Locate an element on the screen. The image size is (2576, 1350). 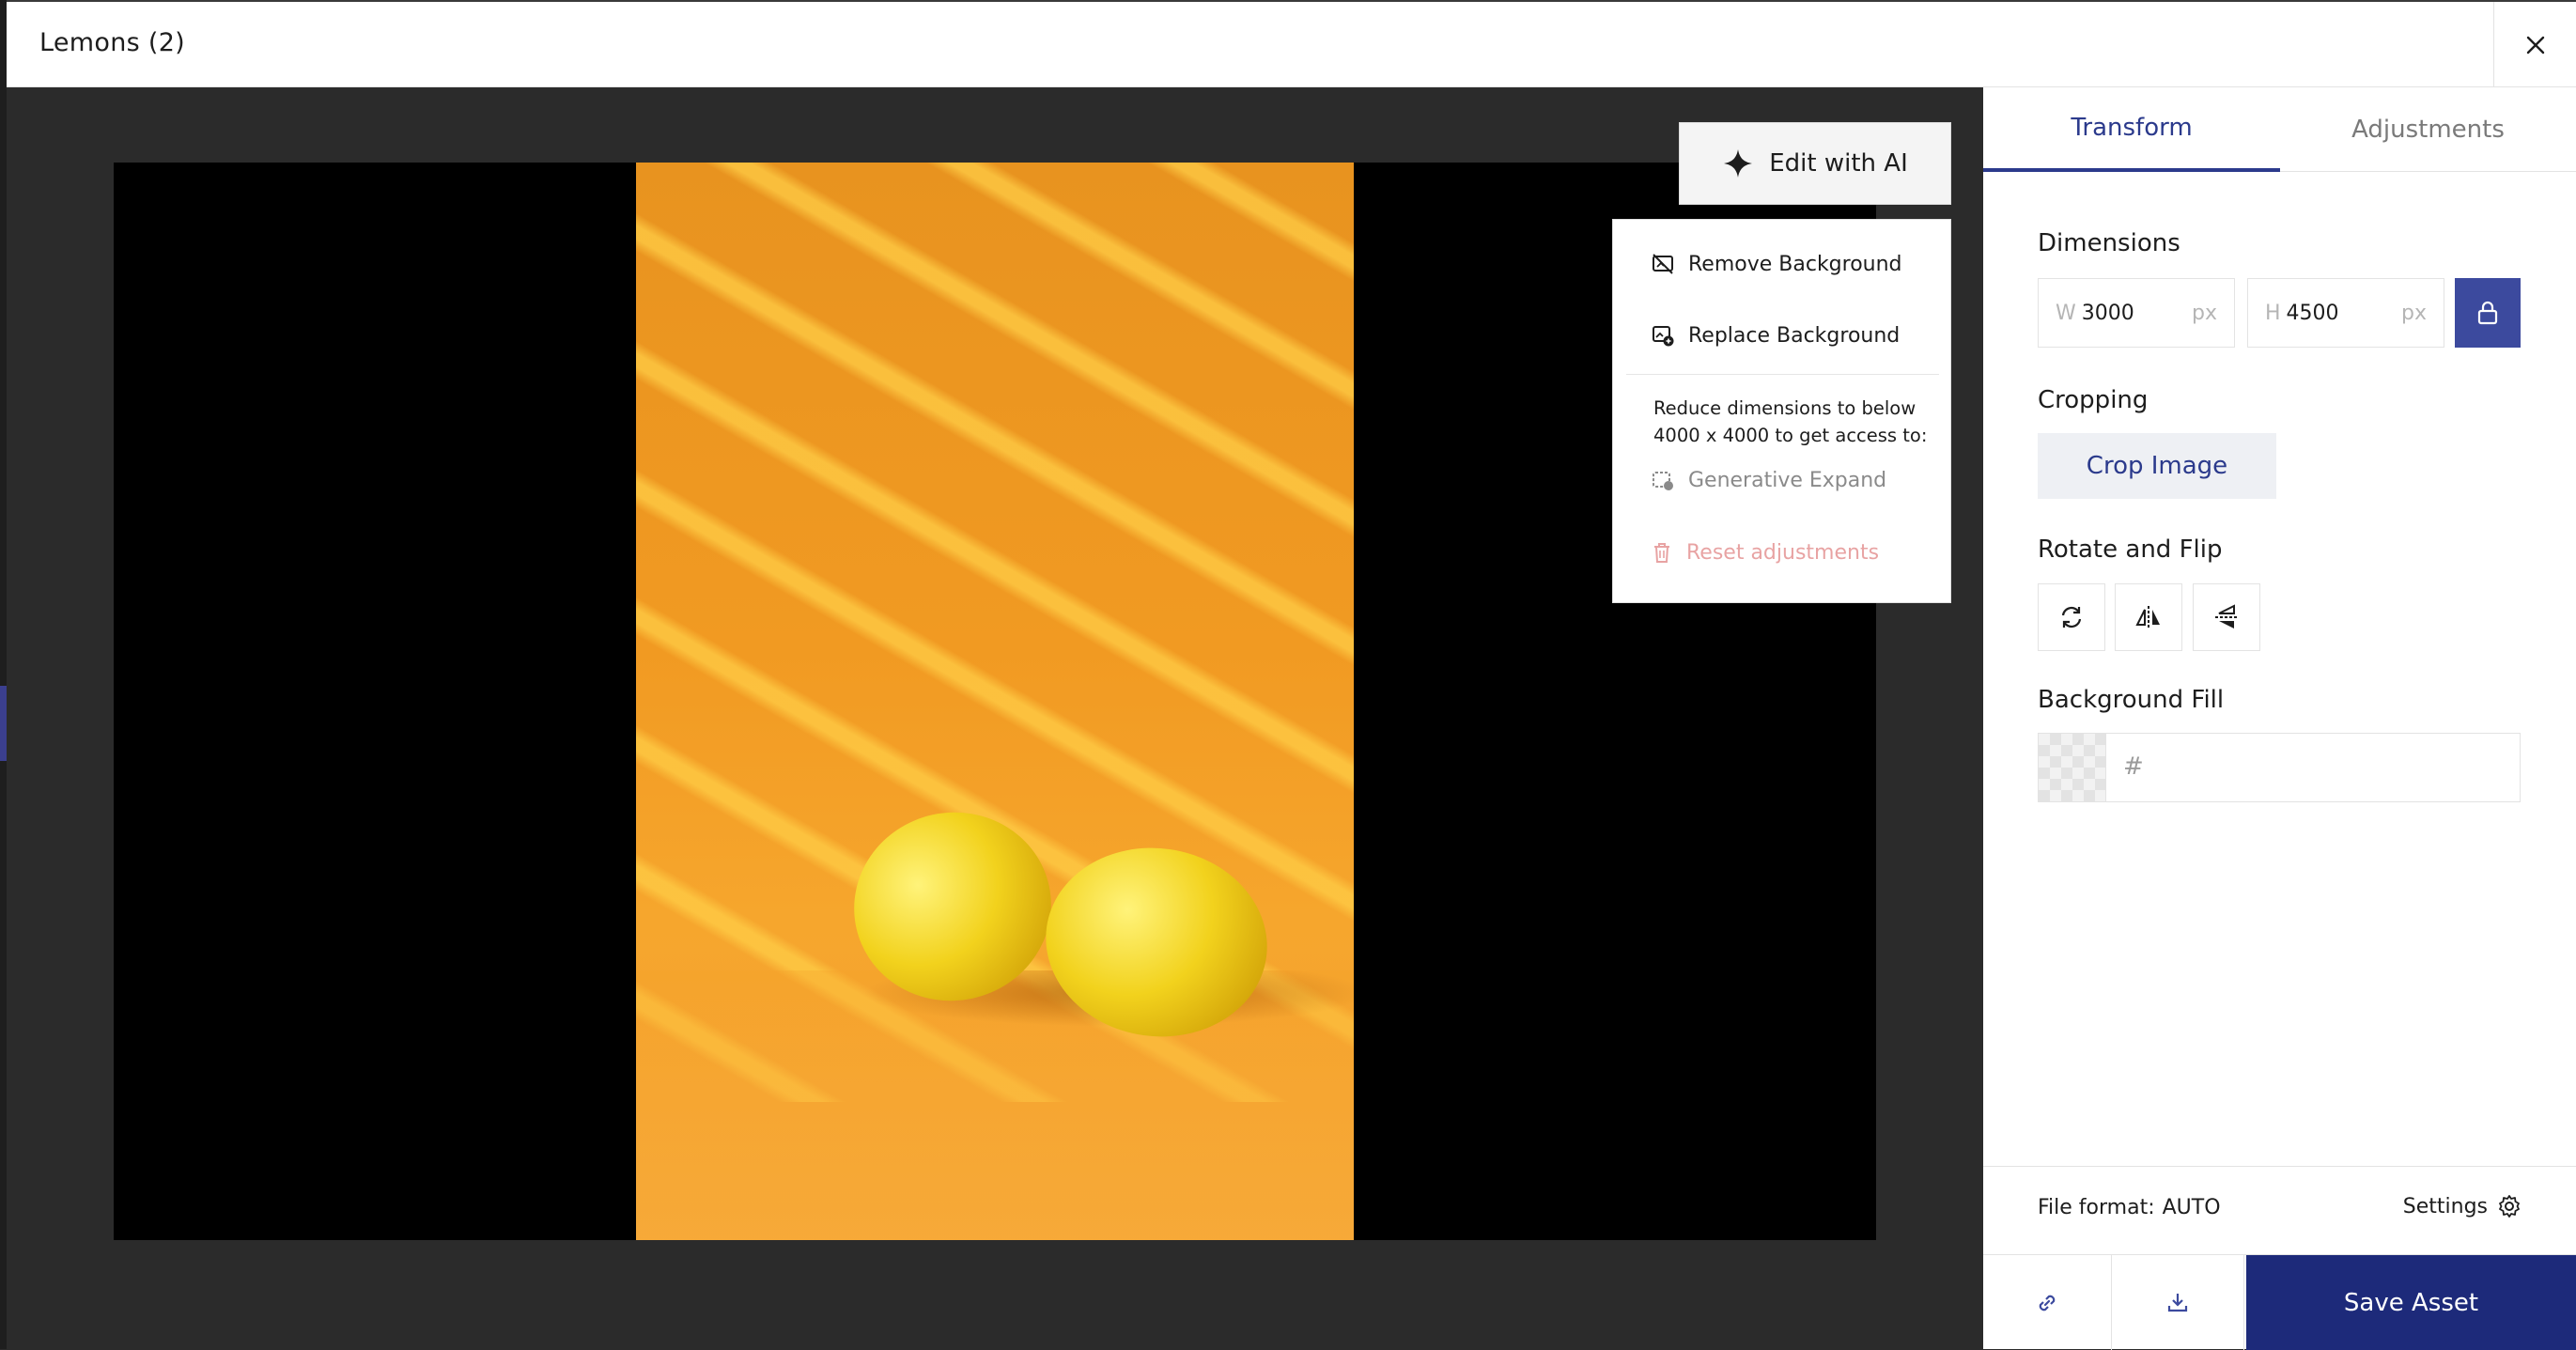
copy-link-button is located at coordinates (2048, 1303).